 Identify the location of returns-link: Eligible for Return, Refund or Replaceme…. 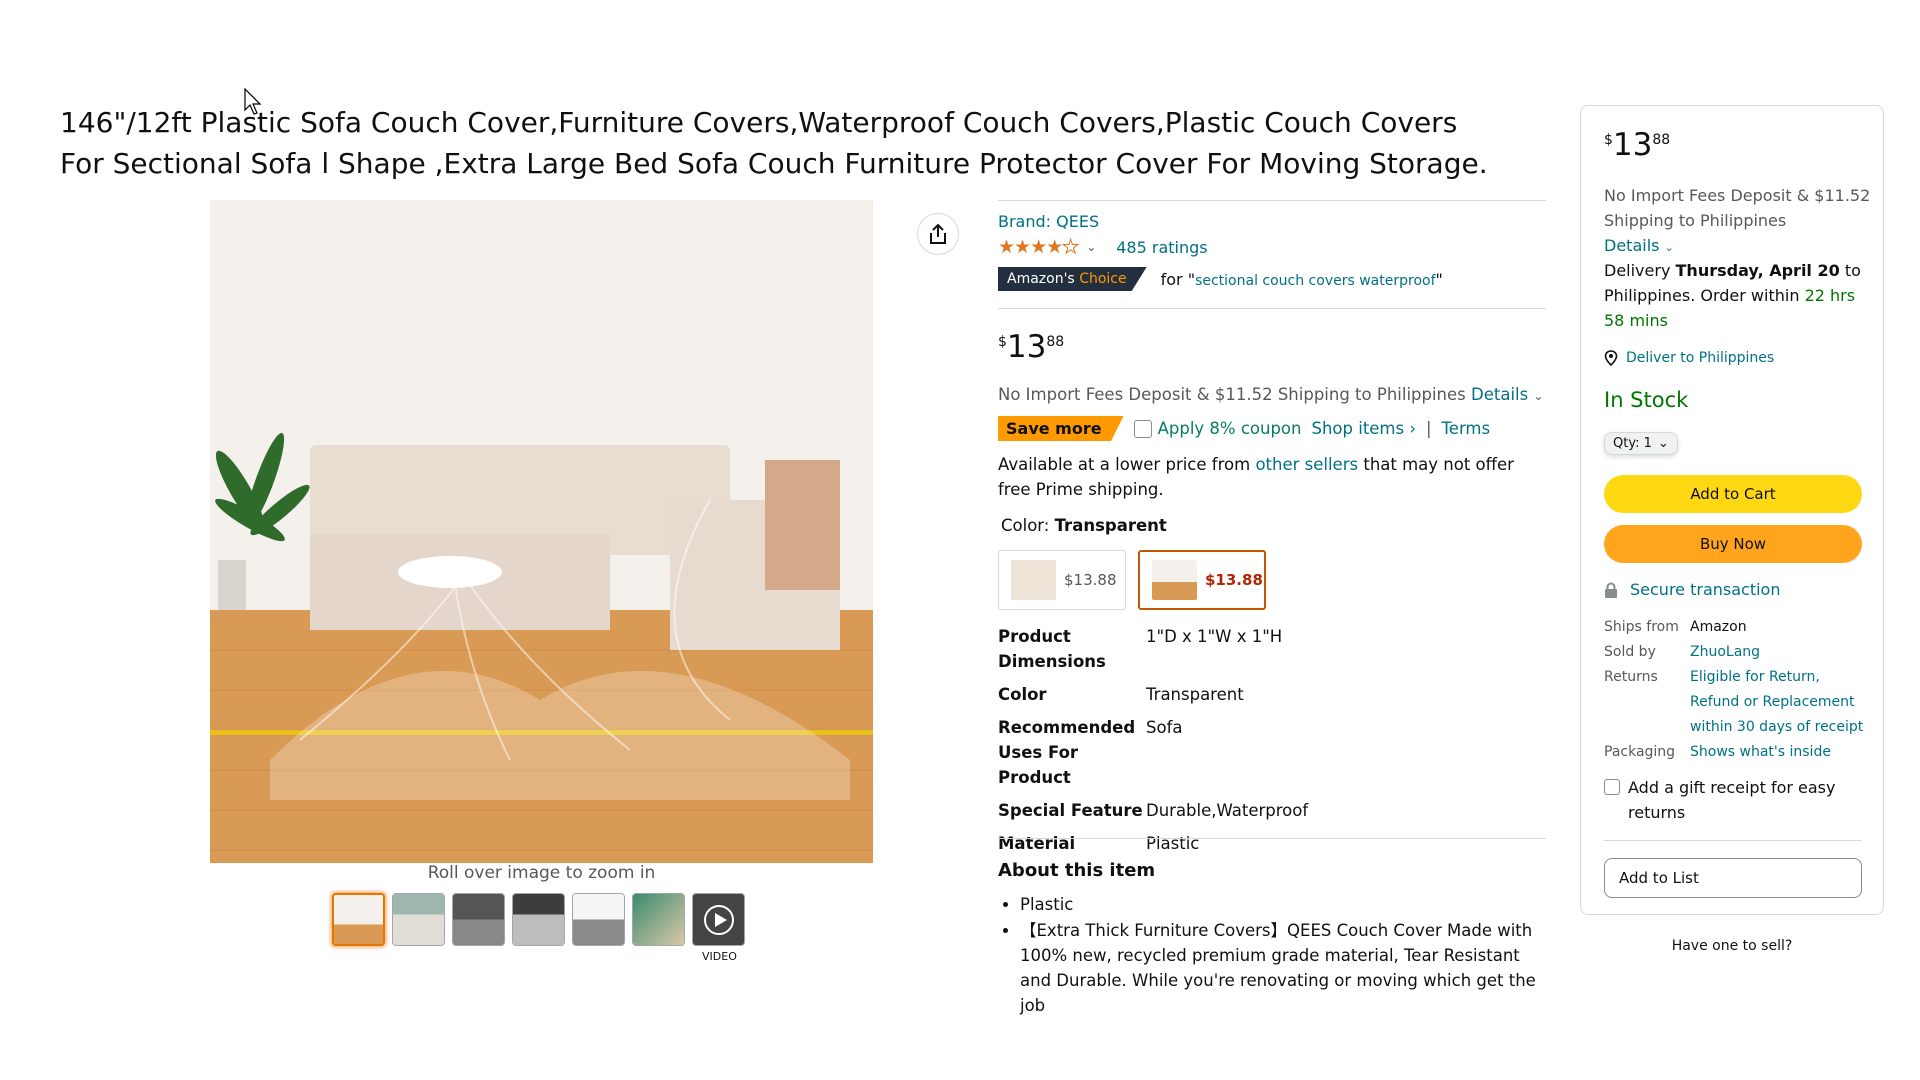
(1777, 702).